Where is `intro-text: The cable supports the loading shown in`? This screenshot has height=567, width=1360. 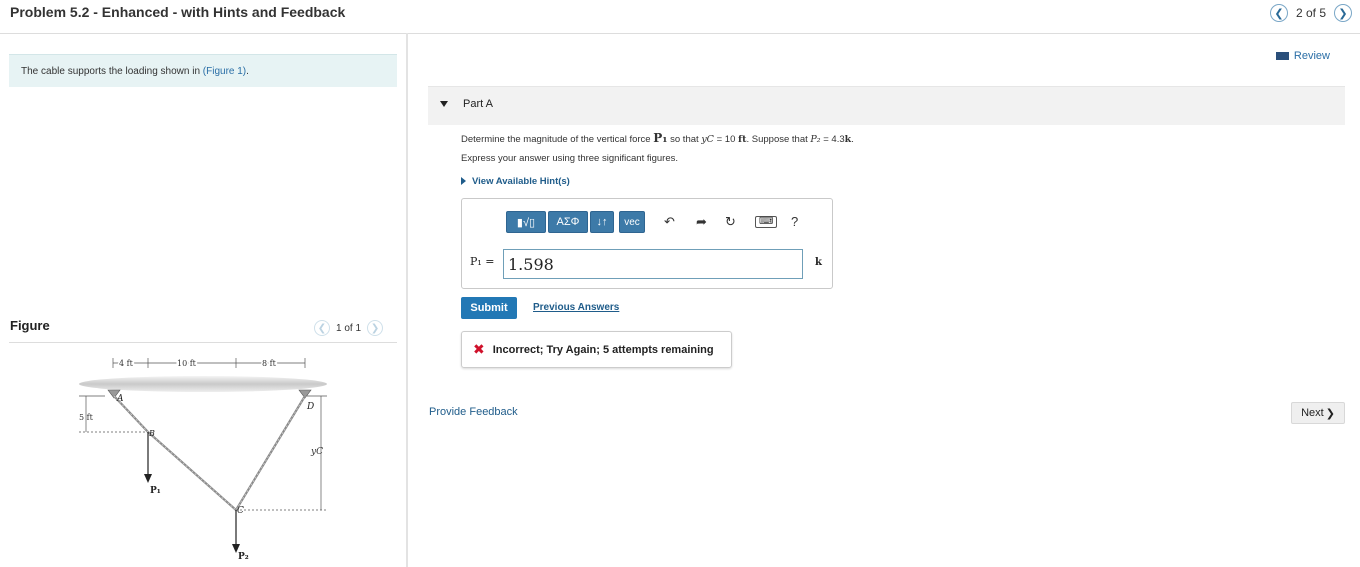
intro-text: The cable supports the loading shown in is located at coordinates (112, 71).